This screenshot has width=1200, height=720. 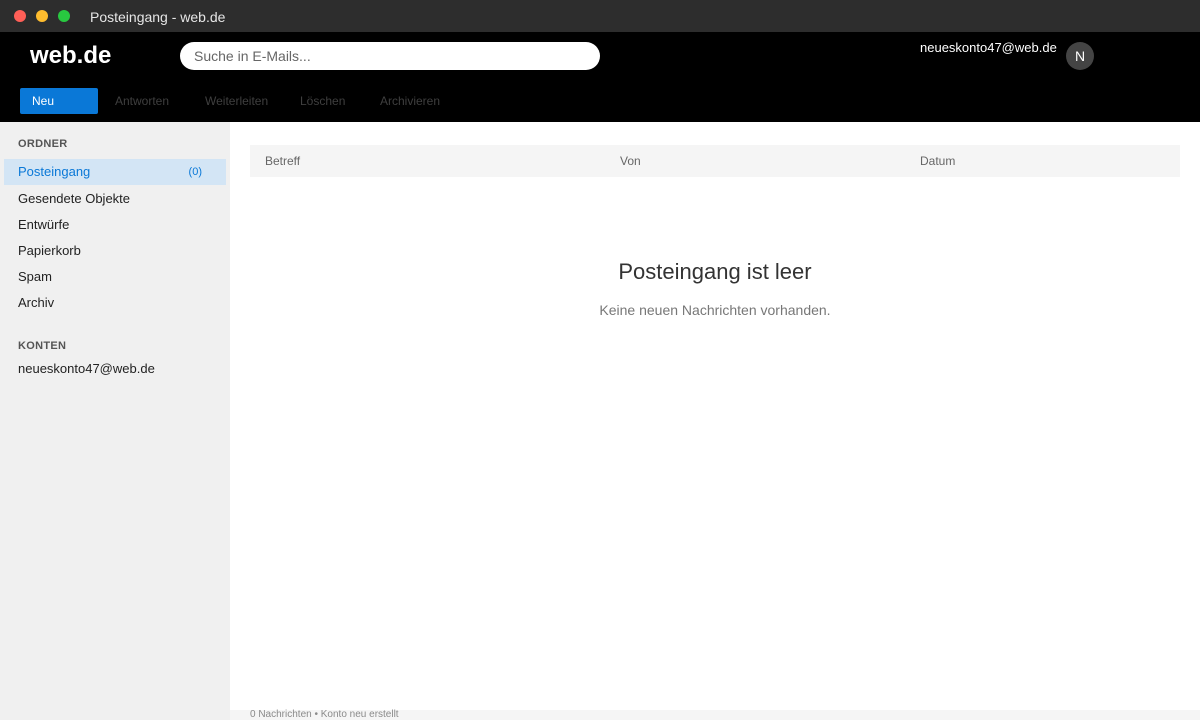 What do you see at coordinates (322, 101) in the screenshot?
I see `delete-button: Löschen` at bounding box center [322, 101].